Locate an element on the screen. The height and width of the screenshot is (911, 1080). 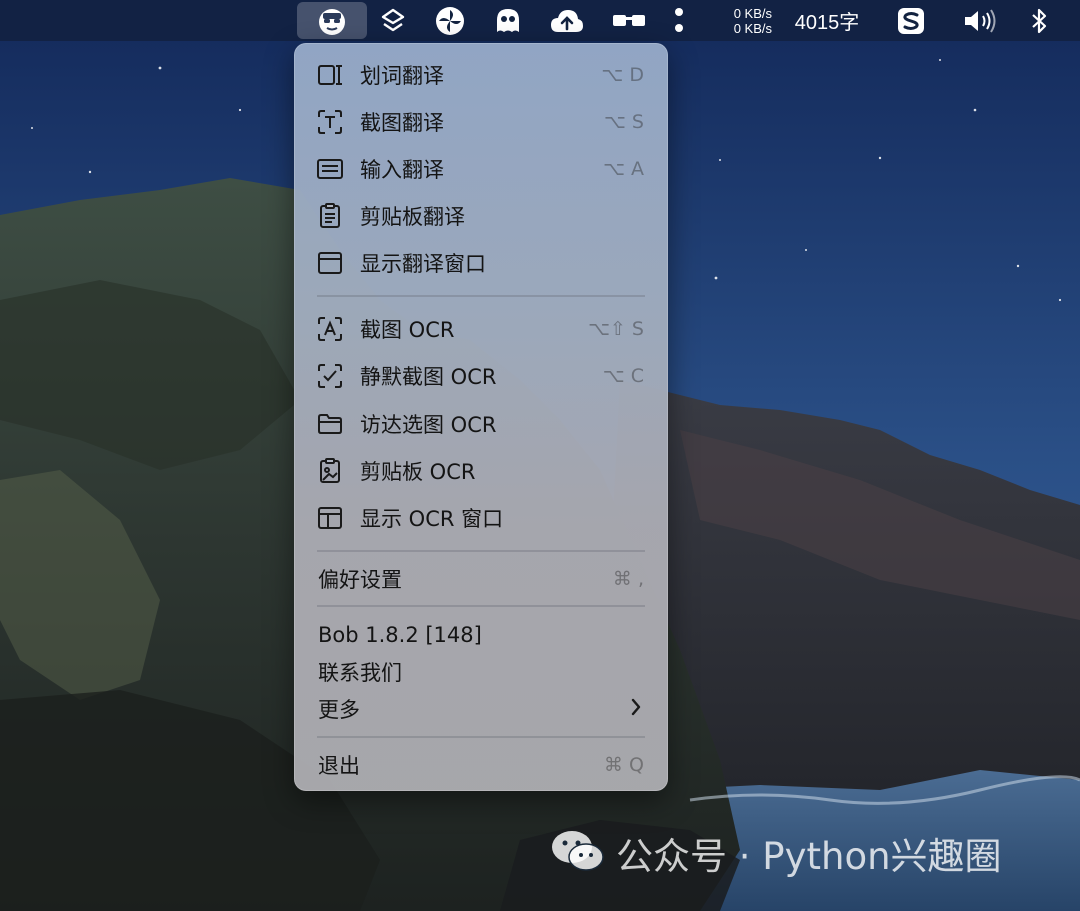
keyboard-icon is located at coordinates (330, 169).